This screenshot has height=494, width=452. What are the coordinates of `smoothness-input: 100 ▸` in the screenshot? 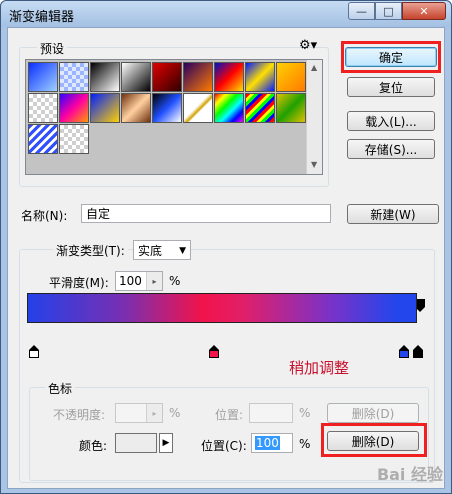 It's located at (139, 281).